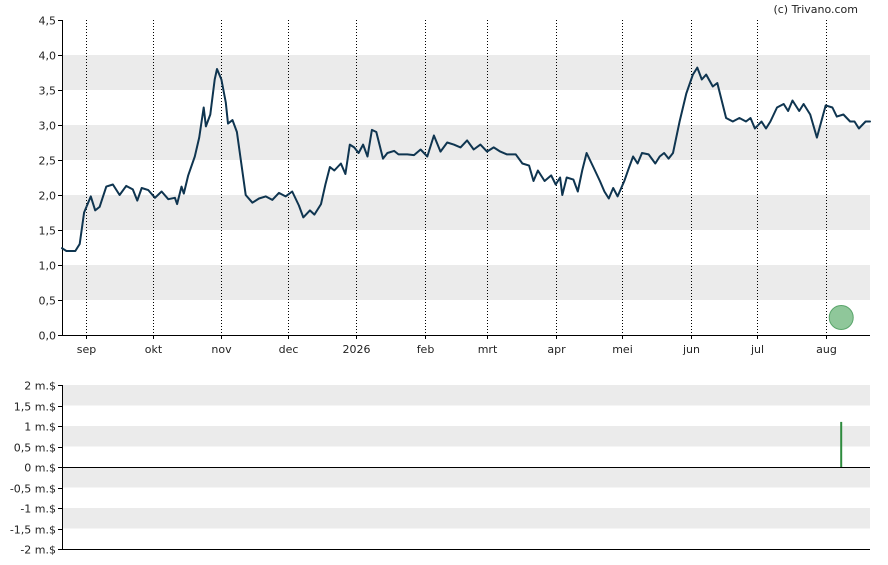 This screenshot has width=888, height=565. I want to click on x-tick-label: mei, so click(622, 349).